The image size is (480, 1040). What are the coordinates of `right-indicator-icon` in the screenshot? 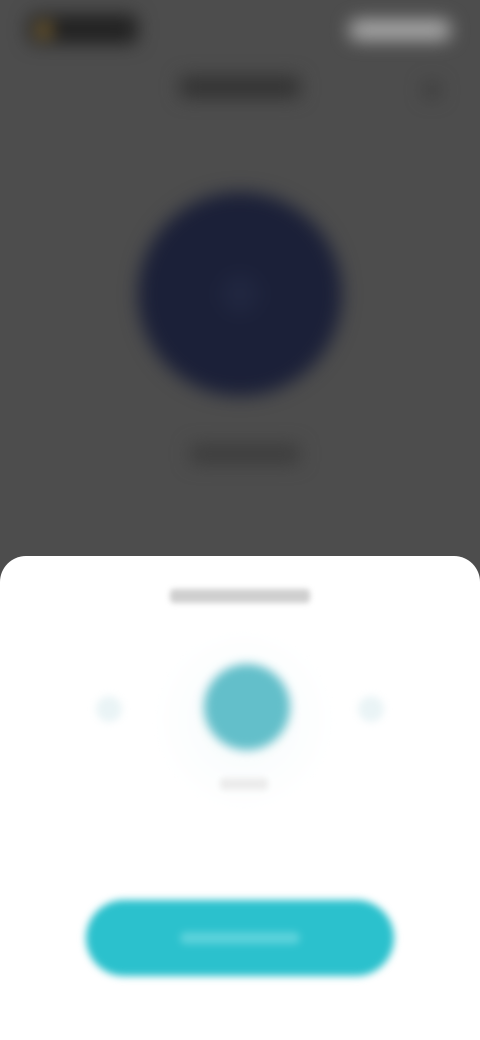 It's located at (371, 709).